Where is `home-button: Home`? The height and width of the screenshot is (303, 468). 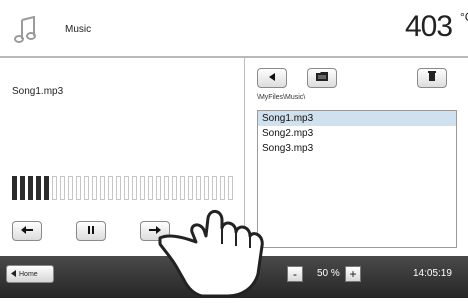 home-button: Home is located at coordinates (30, 274).